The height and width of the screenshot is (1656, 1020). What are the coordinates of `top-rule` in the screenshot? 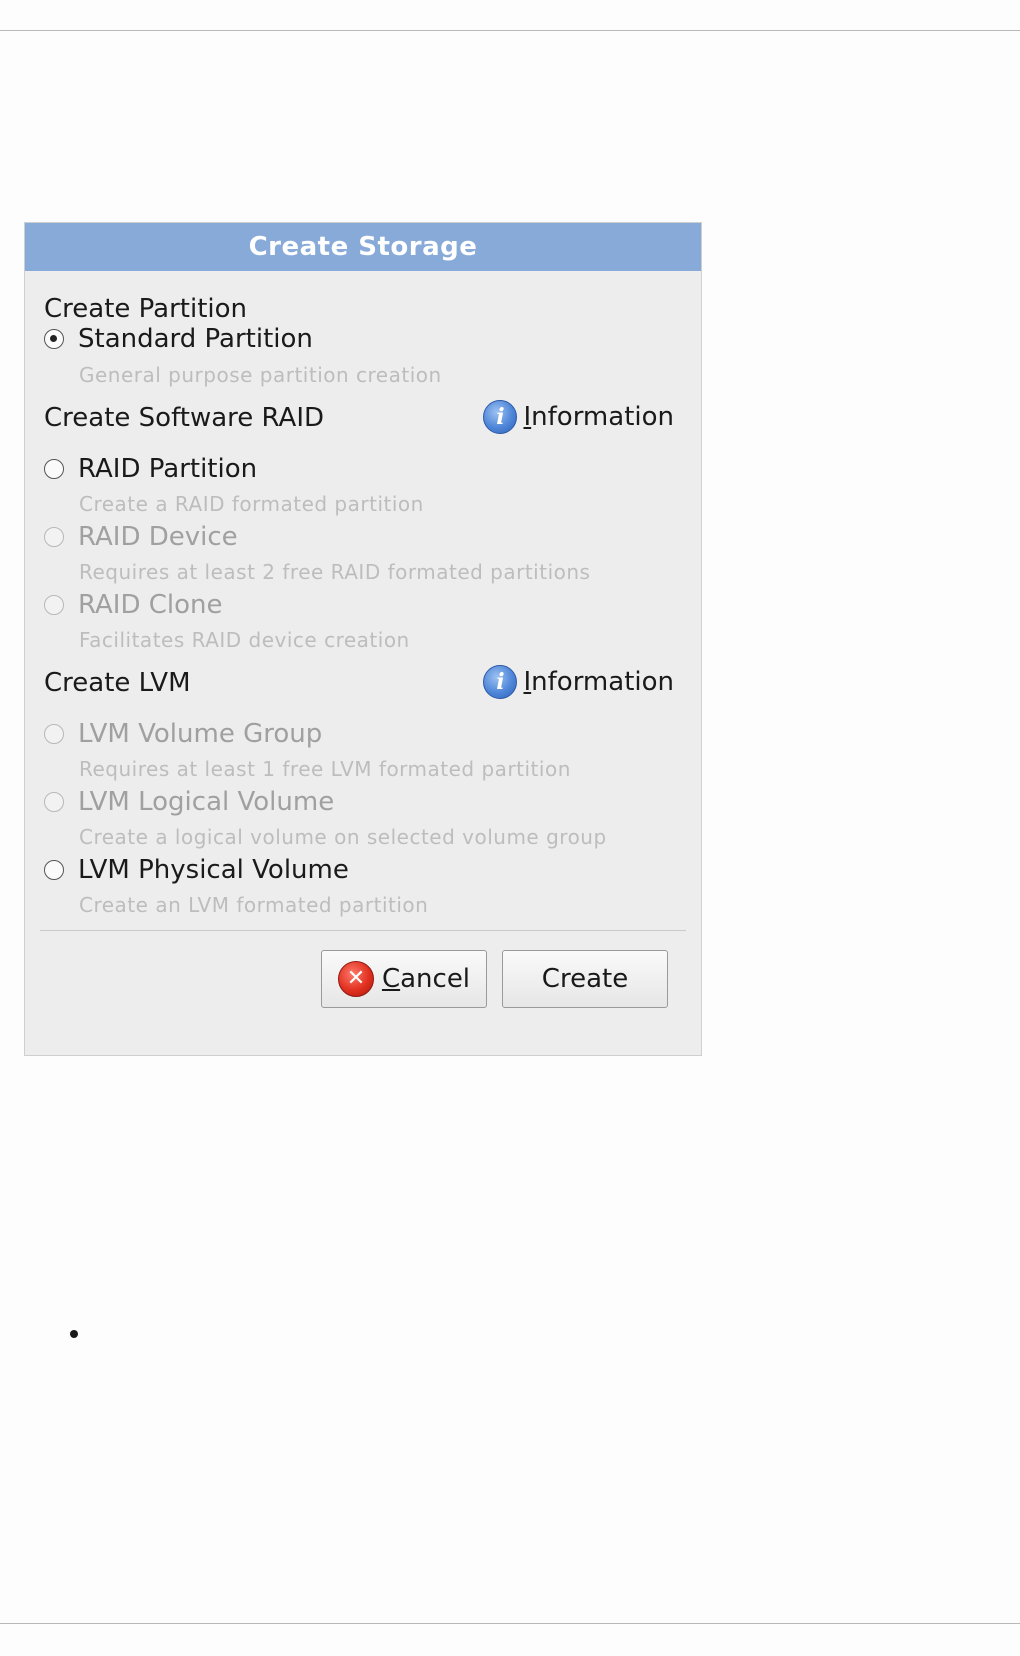 It's located at (510, 30).